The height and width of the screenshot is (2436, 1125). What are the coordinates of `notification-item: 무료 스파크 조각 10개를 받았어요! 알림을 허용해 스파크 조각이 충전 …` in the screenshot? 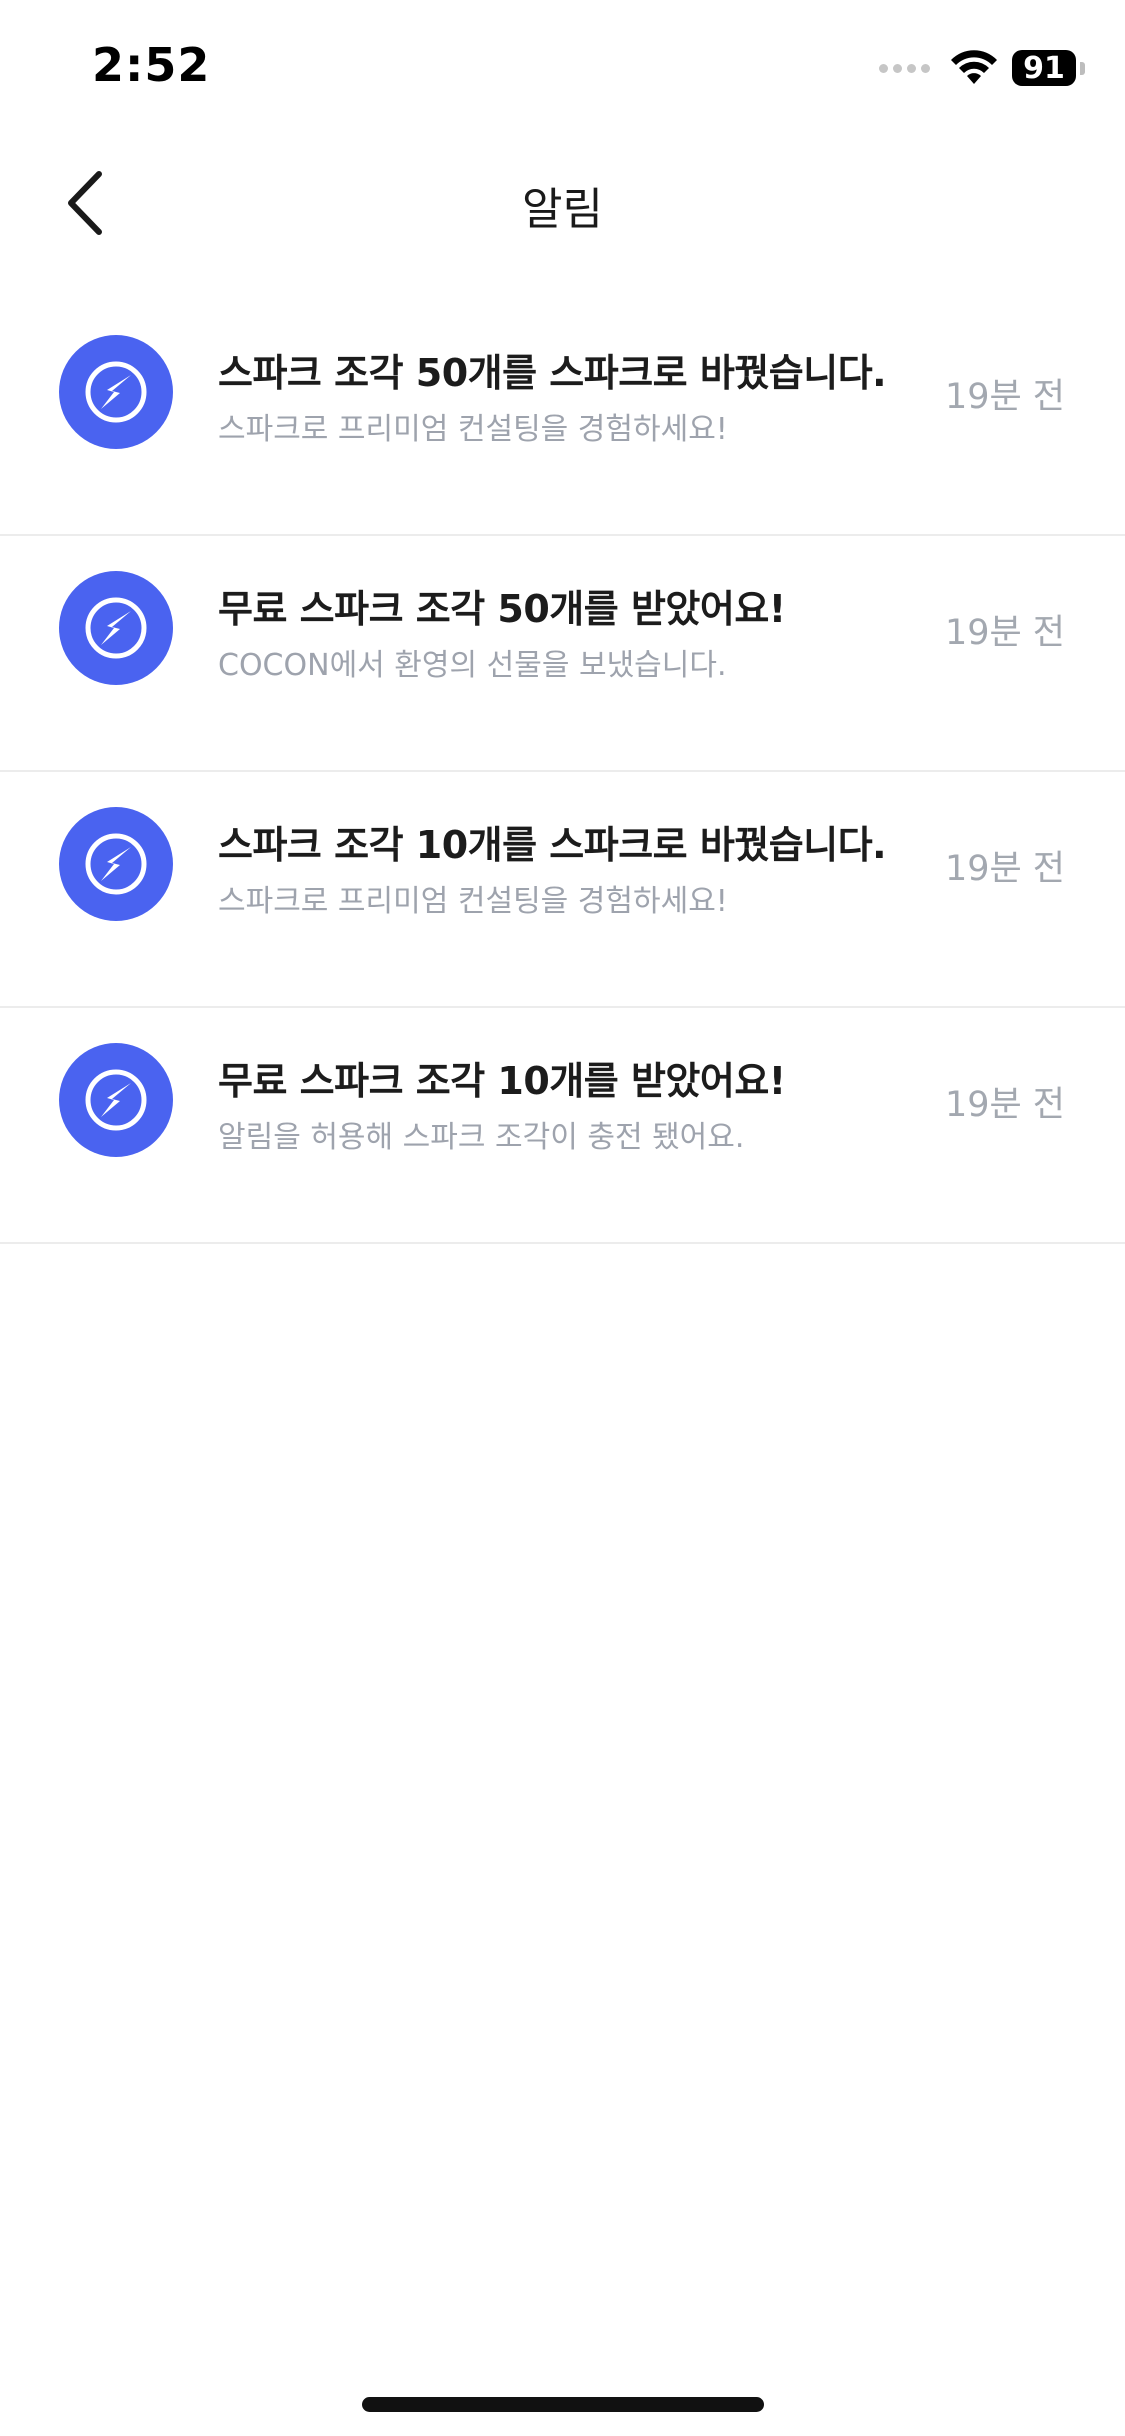 It's located at (562, 1126).